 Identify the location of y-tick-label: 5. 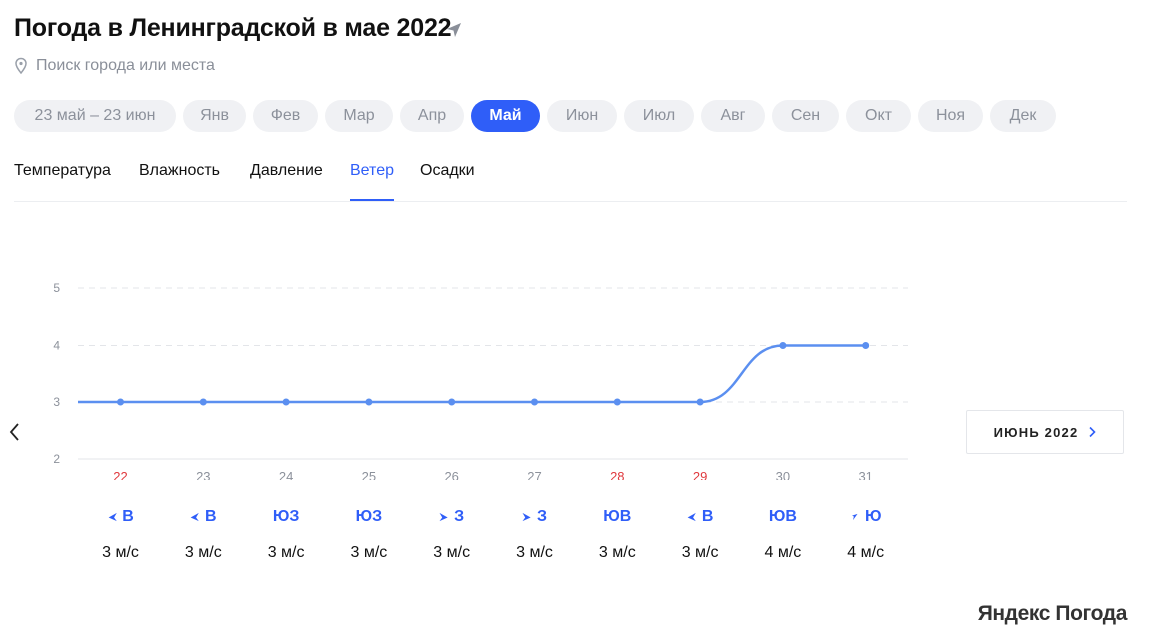
(56, 288).